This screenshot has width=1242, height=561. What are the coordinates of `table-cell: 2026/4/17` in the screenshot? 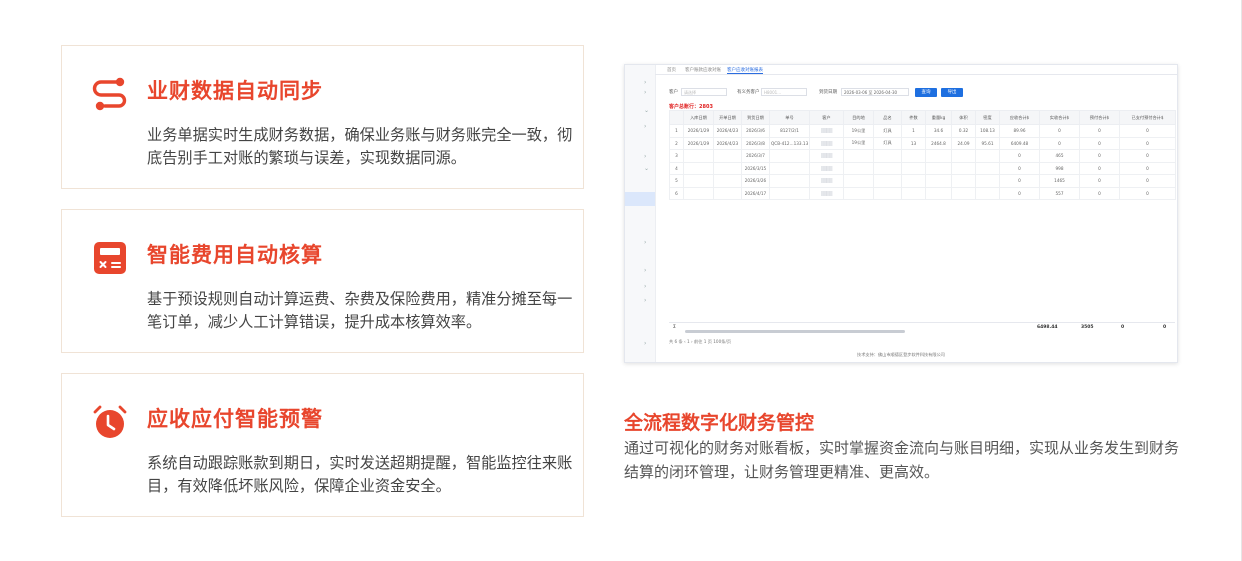 It's located at (755, 193).